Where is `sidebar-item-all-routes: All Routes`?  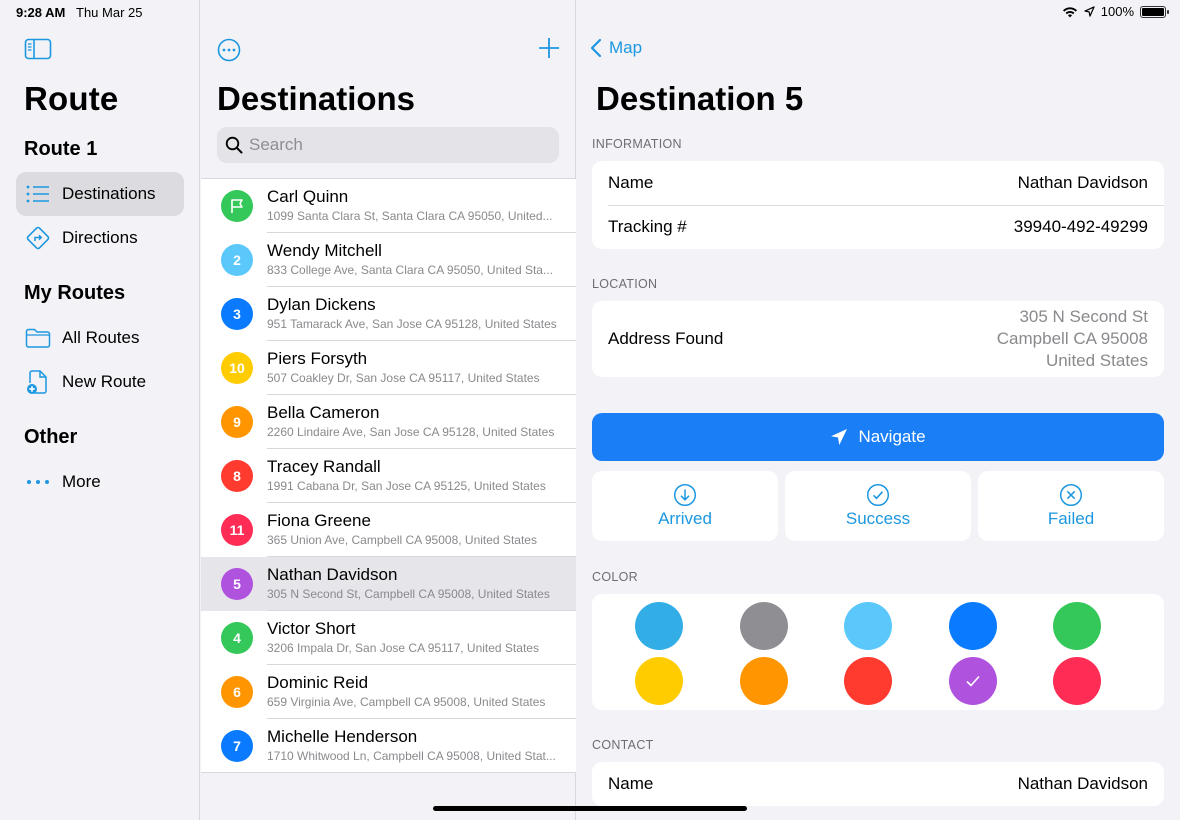 sidebar-item-all-routes: All Routes is located at coordinates (100, 338).